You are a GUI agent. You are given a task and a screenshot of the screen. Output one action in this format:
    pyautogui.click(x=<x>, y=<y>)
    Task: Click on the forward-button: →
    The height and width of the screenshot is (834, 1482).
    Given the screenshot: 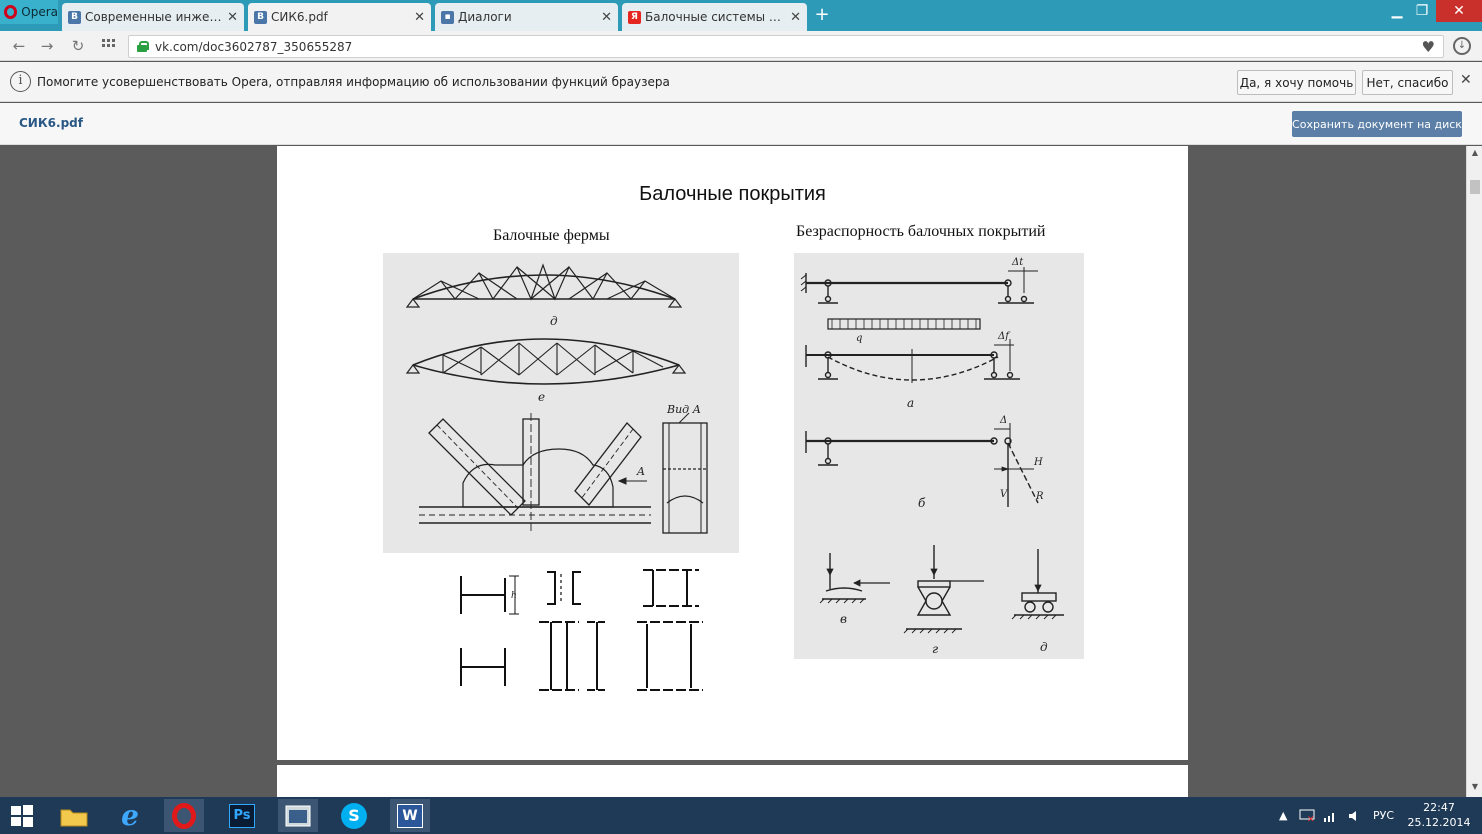 What is the action you would take?
    pyautogui.click(x=47, y=46)
    